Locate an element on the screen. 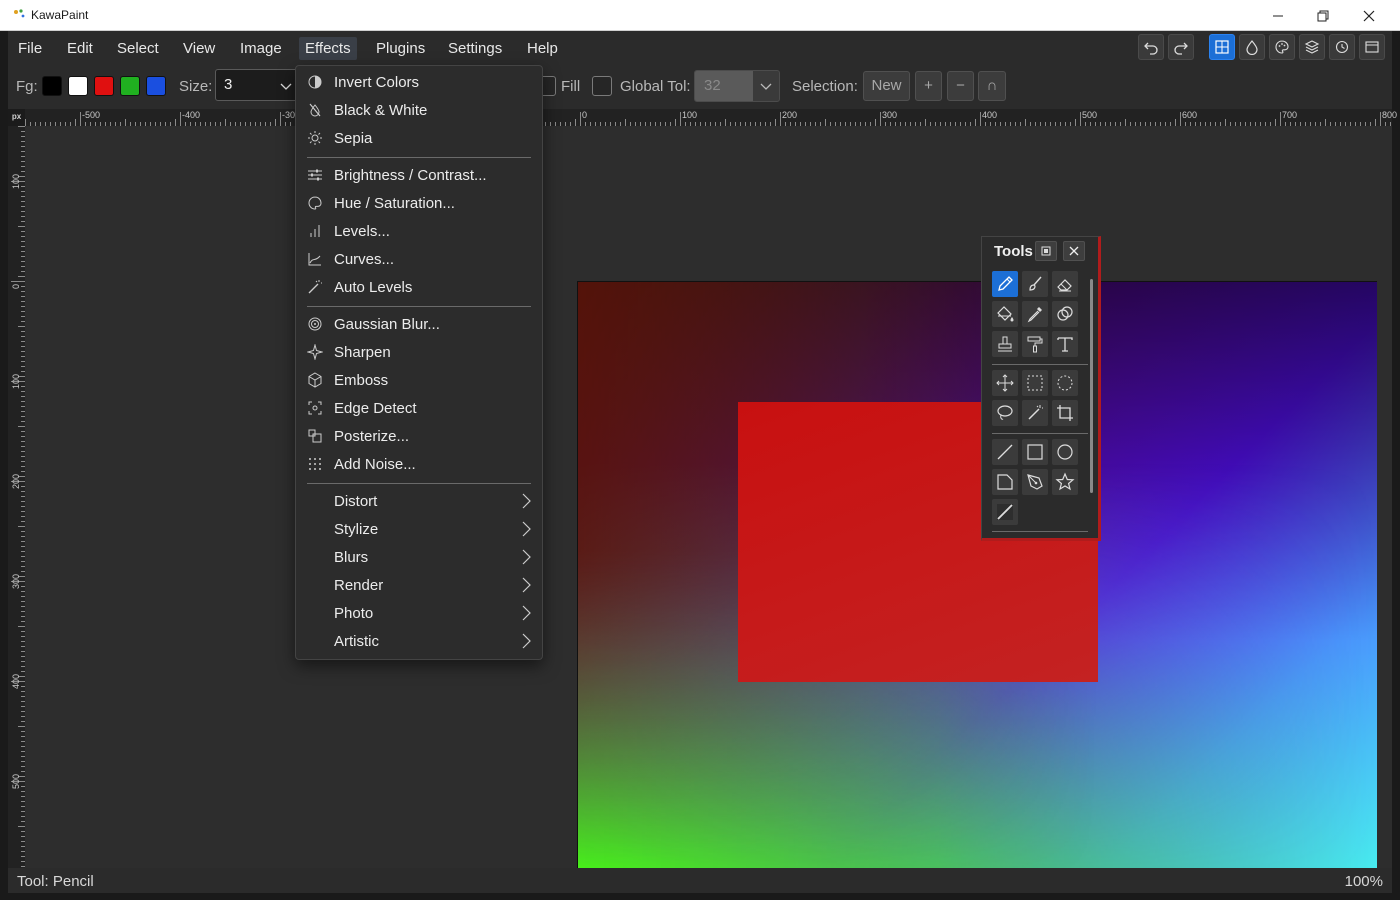  menu-blurs: Blurs is located at coordinates (419, 557).